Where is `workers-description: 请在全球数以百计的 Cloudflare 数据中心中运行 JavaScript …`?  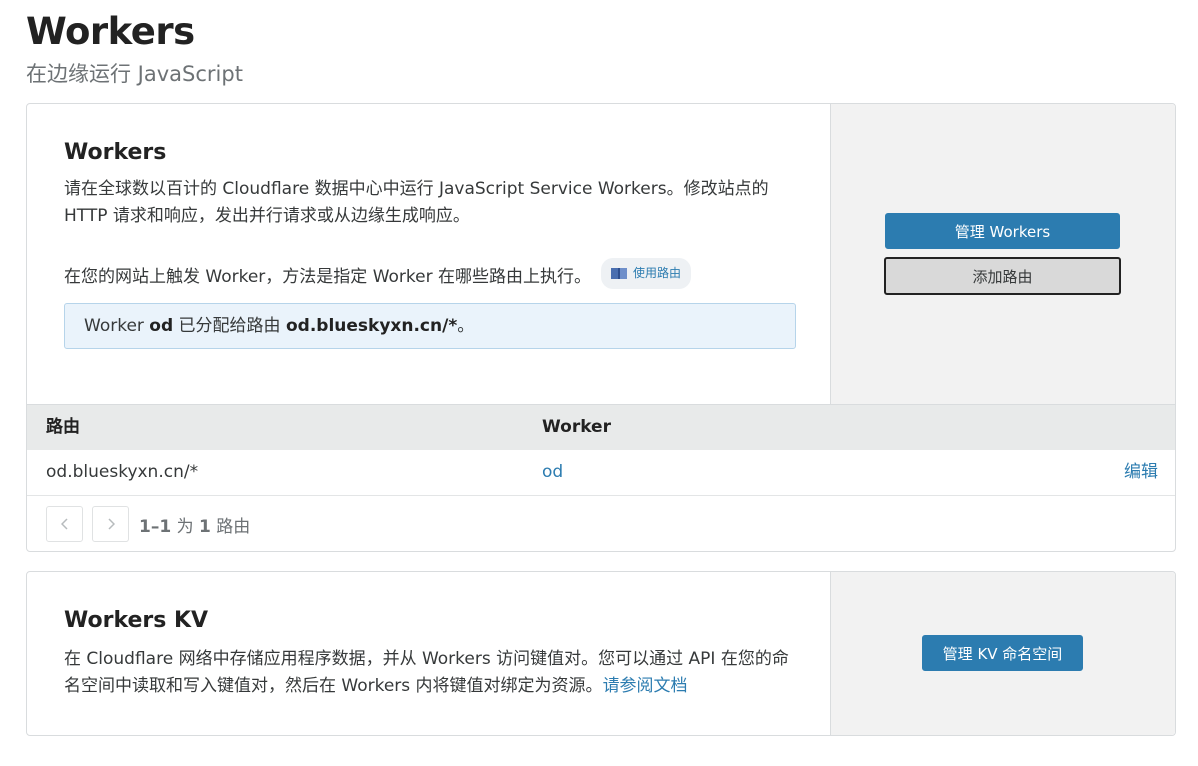
workers-description: 请在全球数以百计的 Cloudflare 数据中心中运行 JavaScript … is located at coordinates (416, 202).